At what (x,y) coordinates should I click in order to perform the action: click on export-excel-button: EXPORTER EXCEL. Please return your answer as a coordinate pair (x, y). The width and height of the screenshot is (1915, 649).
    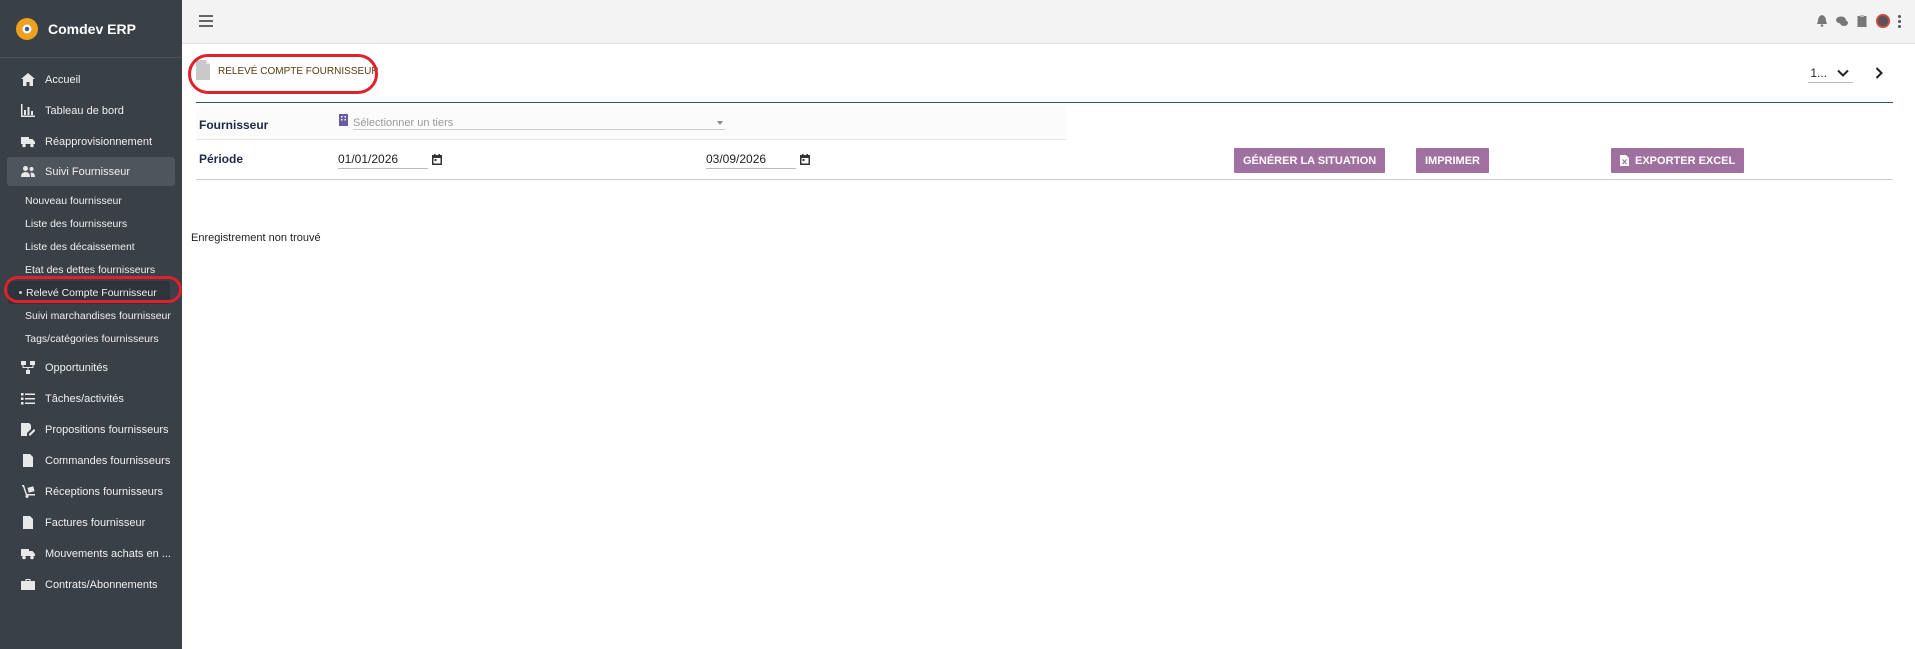
    Looking at the image, I should click on (1678, 160).